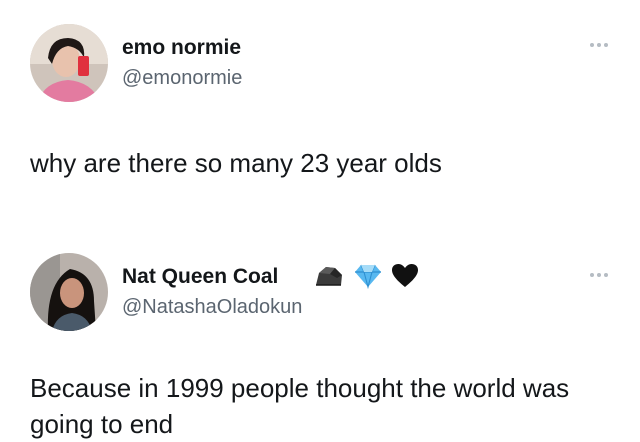 This screenshot has height=442, width=640. Describe the element at coordinates (236, 163) in the screenshot. I see `tweet-text: why are there so many 23 year olds` at that location.